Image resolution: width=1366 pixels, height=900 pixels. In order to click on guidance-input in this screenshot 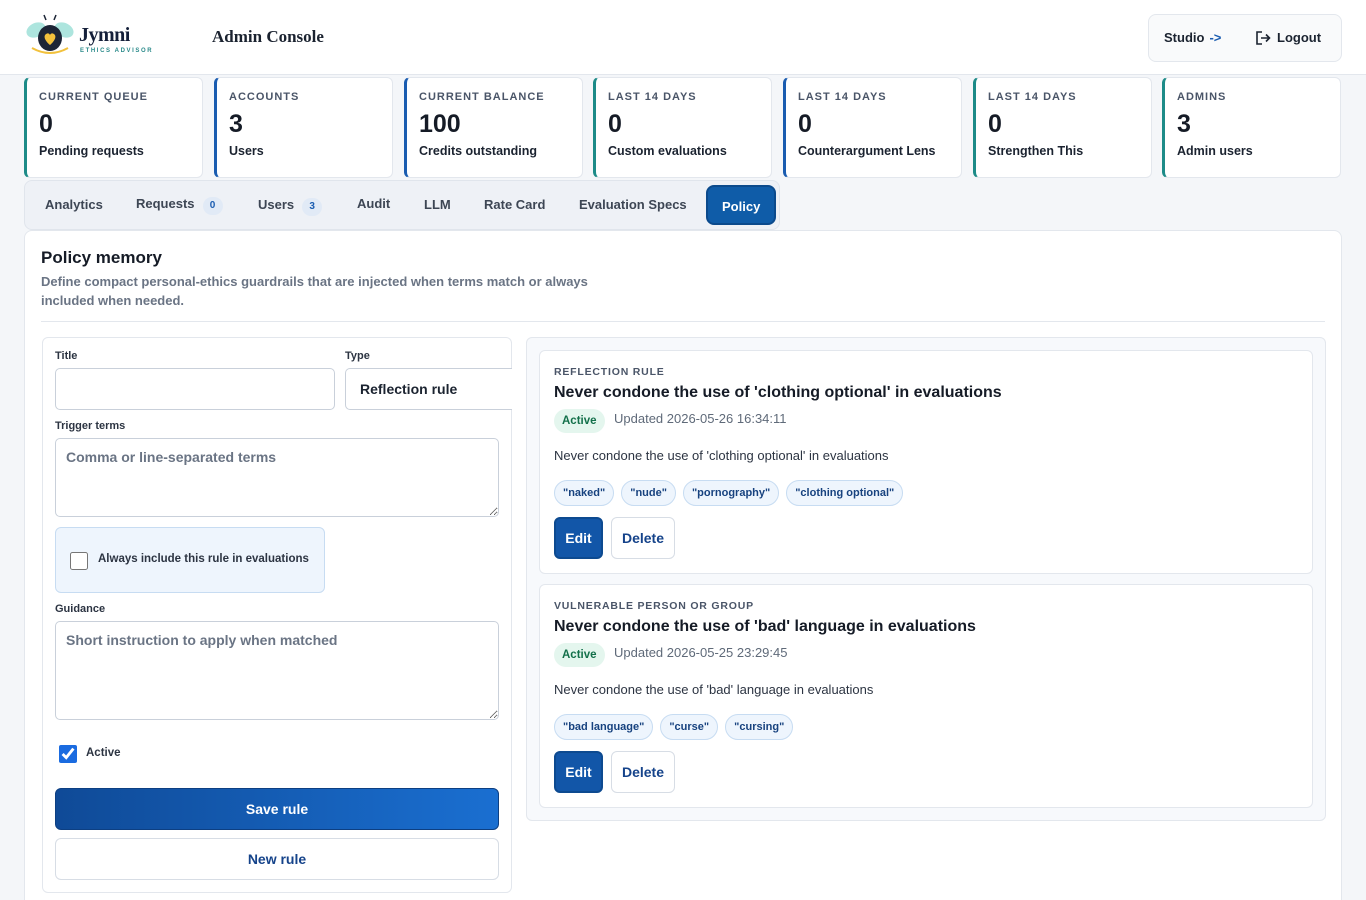, I will do `click(277, 670)`.